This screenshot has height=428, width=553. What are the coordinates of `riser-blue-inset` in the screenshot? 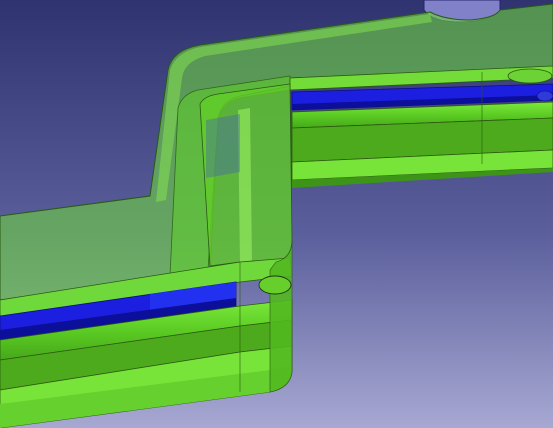 It's located at (223, 146).